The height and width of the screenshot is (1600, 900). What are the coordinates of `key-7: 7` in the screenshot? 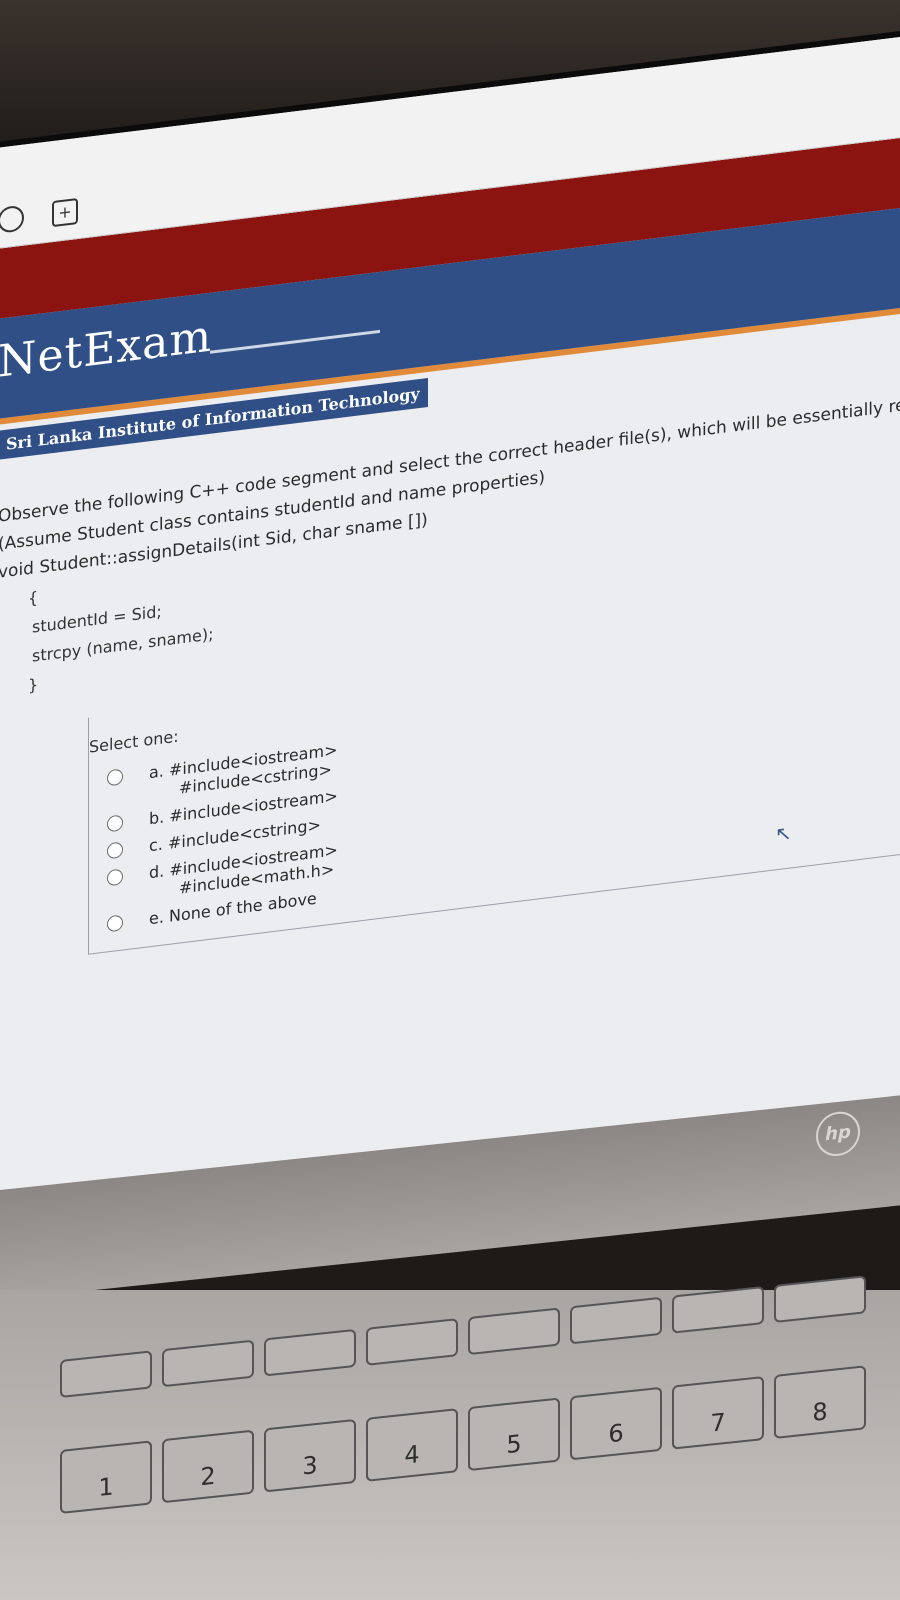 It's located at (718, 1413).